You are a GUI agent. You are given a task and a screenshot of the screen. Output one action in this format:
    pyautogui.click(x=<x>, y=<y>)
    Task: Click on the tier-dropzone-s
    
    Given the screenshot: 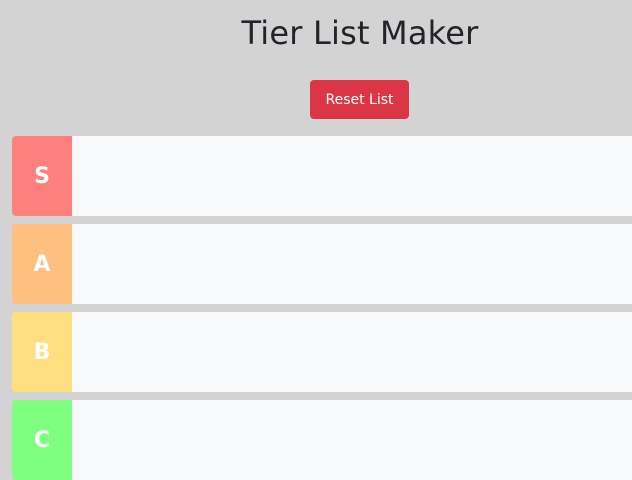 What is the action you would take?
    pyautogui.click(x=352, y=176)
    